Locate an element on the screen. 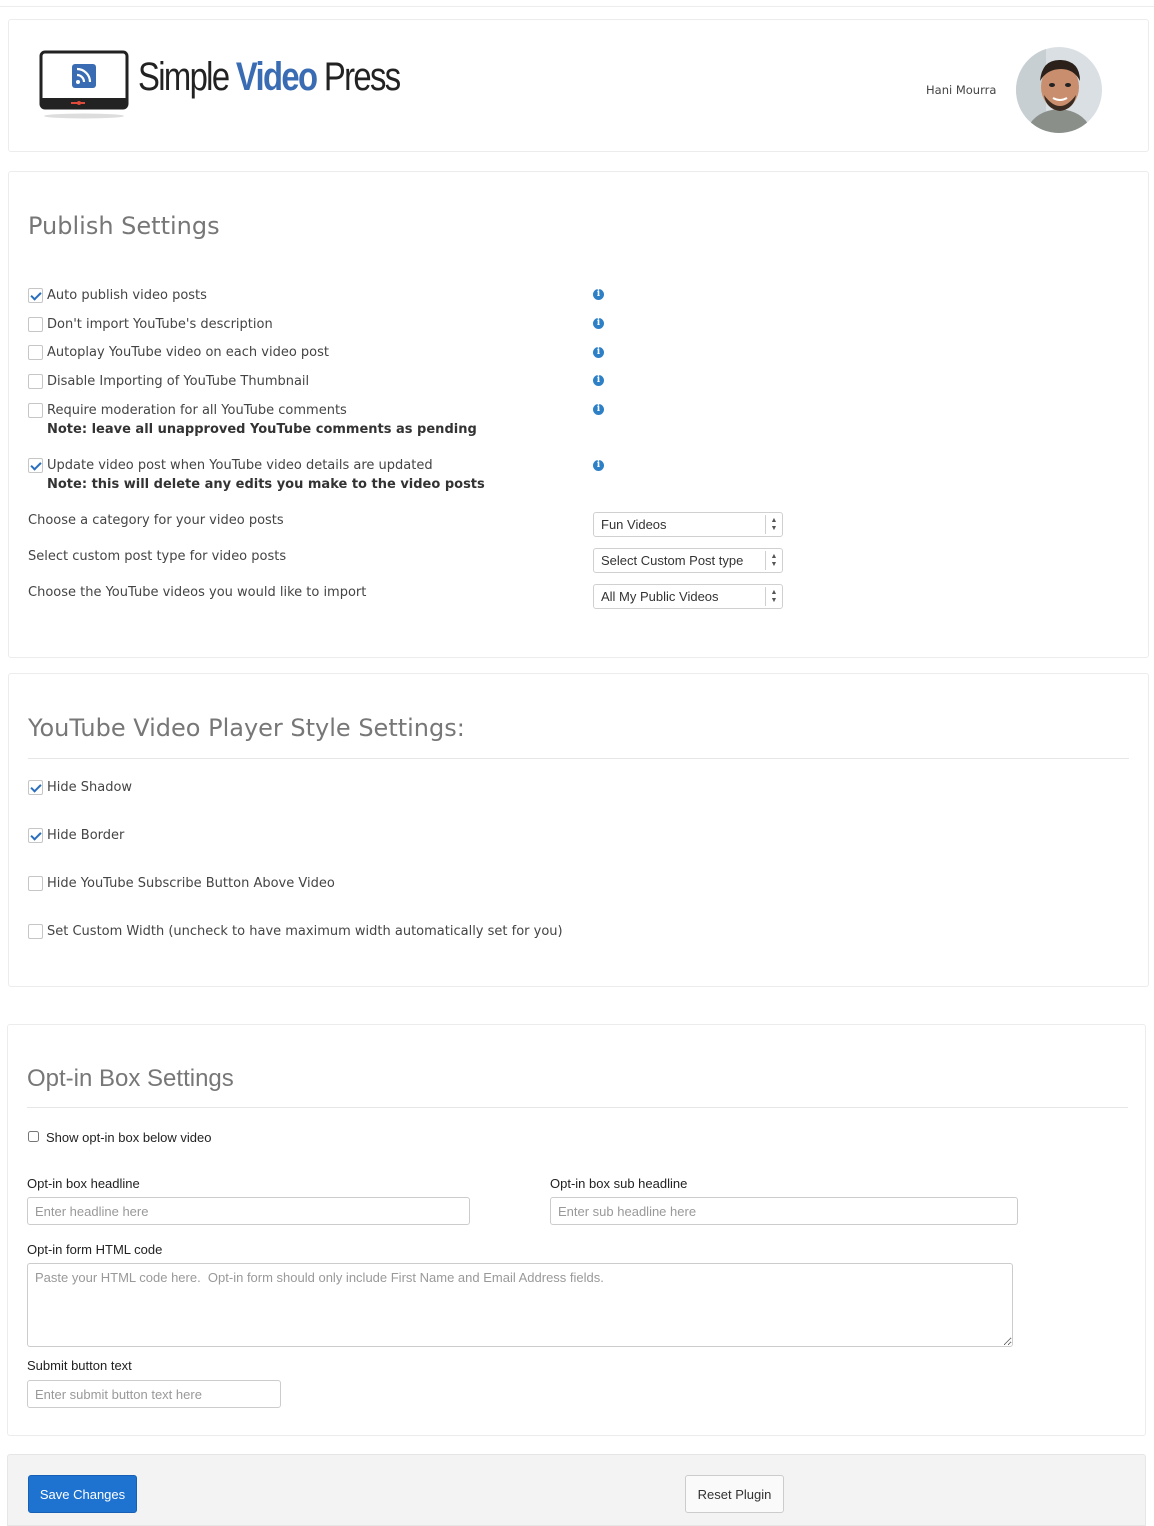 This screenshot has height=1526, width=1154. save-changes-button: Save Changes is located at coordinates (82, 1494).